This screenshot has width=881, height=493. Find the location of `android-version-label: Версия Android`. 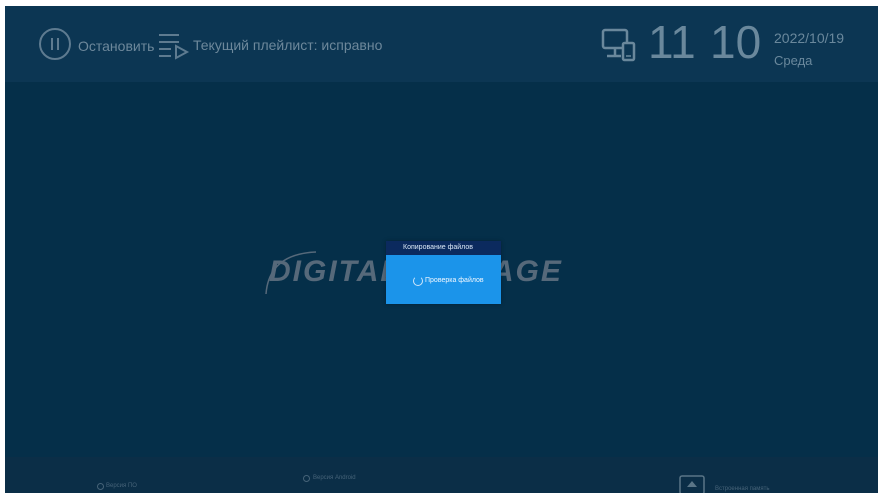

android-version-label: Версия Android is located at coordinates (334, 478).